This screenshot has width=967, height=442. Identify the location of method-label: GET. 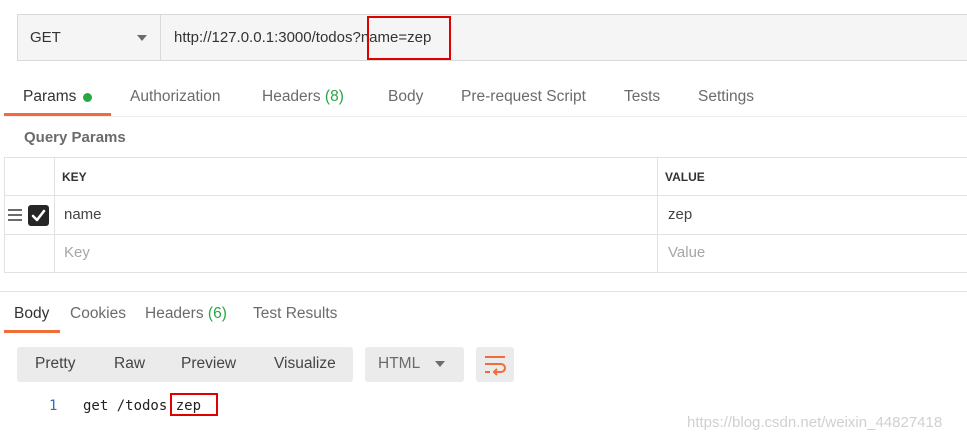
(45, 37).